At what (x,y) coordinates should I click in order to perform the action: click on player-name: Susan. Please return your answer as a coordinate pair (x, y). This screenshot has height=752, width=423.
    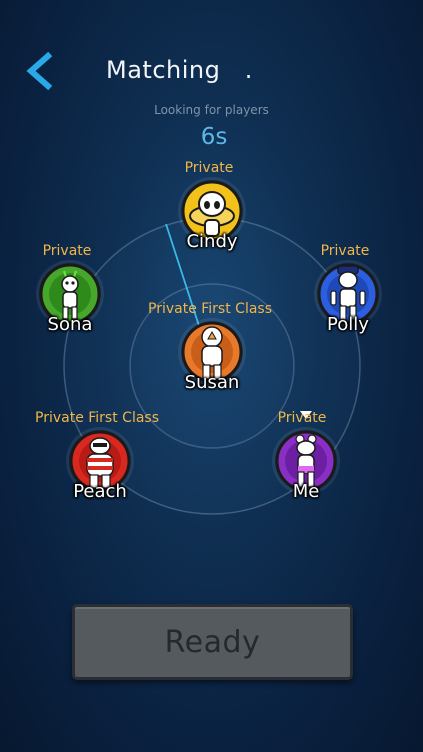
    Looking at the image, I should click on (212, 382).